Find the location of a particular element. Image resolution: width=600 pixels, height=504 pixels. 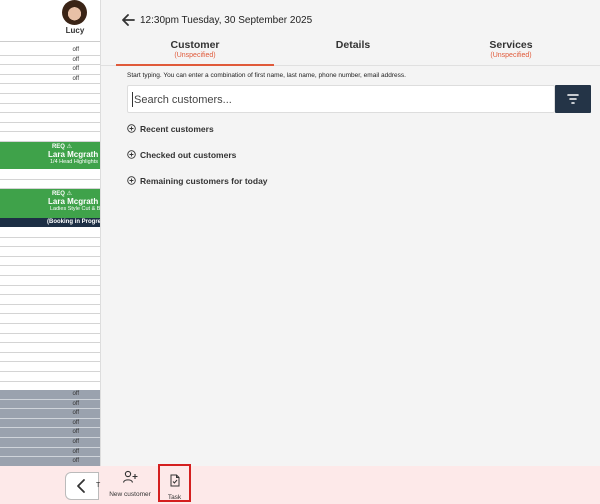

previous-button is located at coordinates (82, 486).